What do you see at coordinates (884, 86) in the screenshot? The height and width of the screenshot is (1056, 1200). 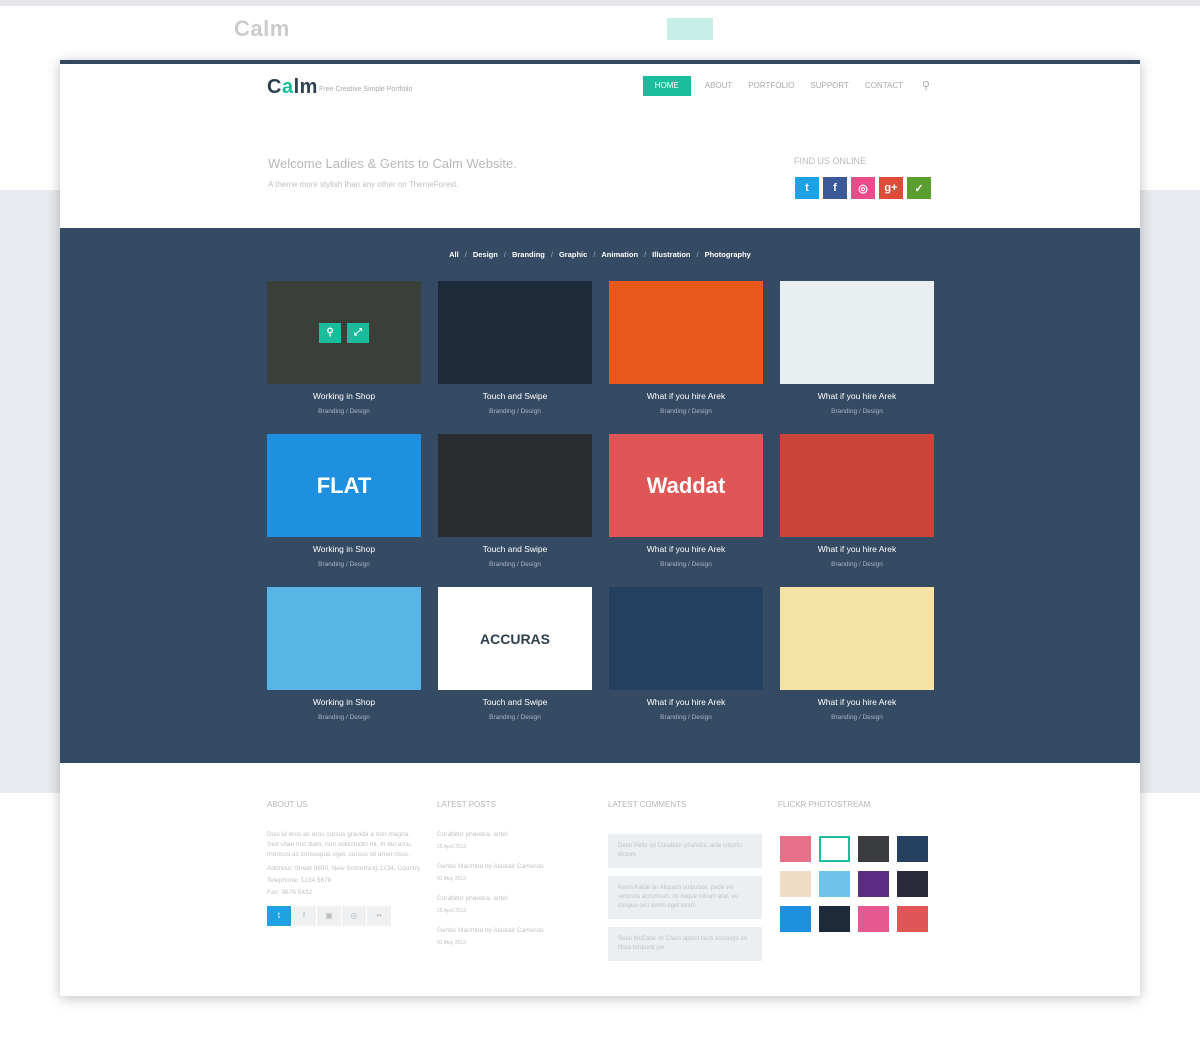 I see `nav-contact: CONTACT` at bounding box center [884, 86].